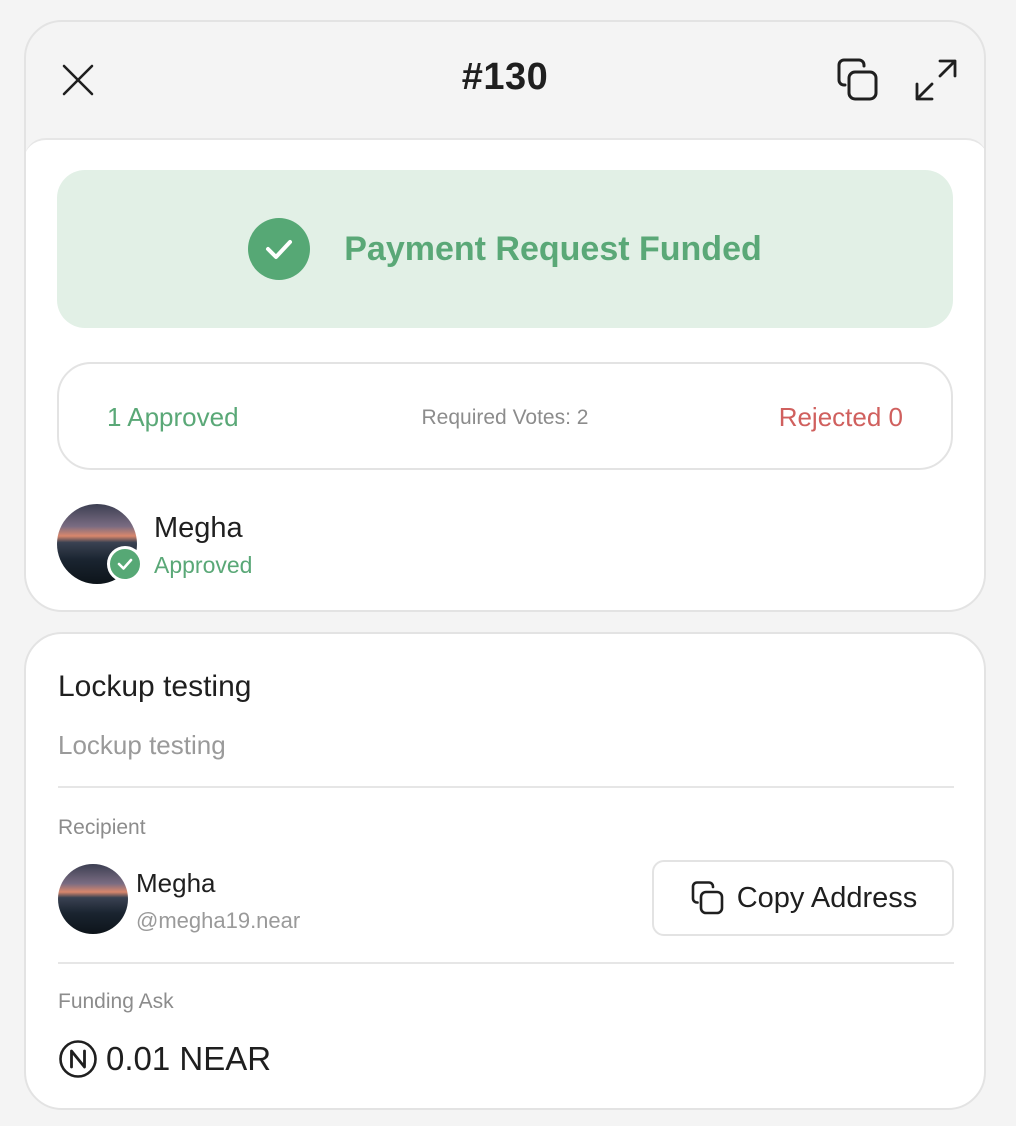 The image size is (1016, 1126). I want to click on voter-status: Approved, so click(203, 565).